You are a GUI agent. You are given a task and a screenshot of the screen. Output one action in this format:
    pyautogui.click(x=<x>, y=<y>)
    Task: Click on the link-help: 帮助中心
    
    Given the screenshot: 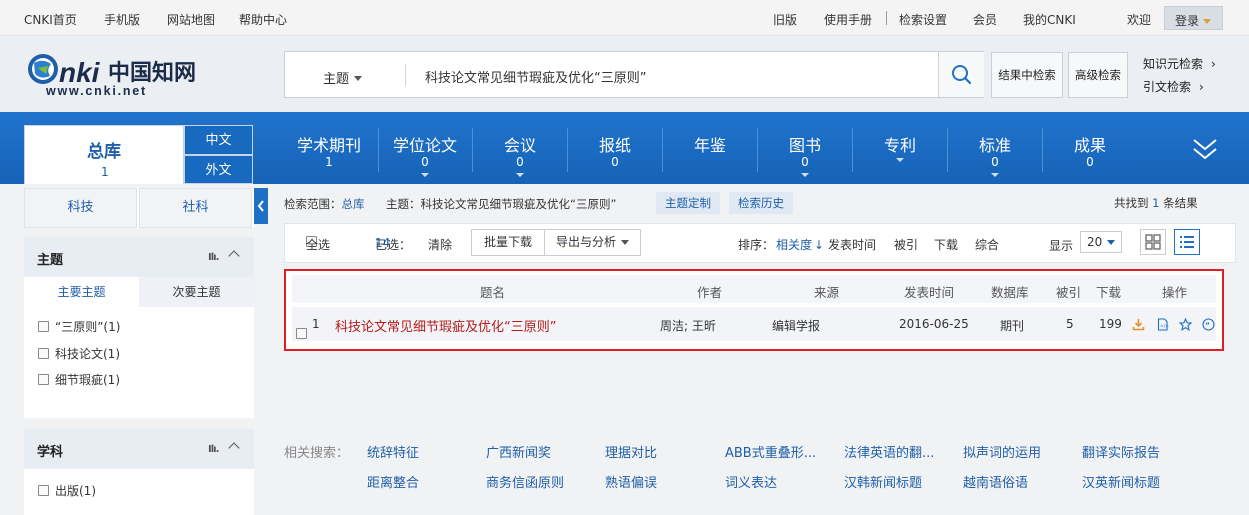 What is the action you would take?
    pyautogui.click(x=263, y=19)
    